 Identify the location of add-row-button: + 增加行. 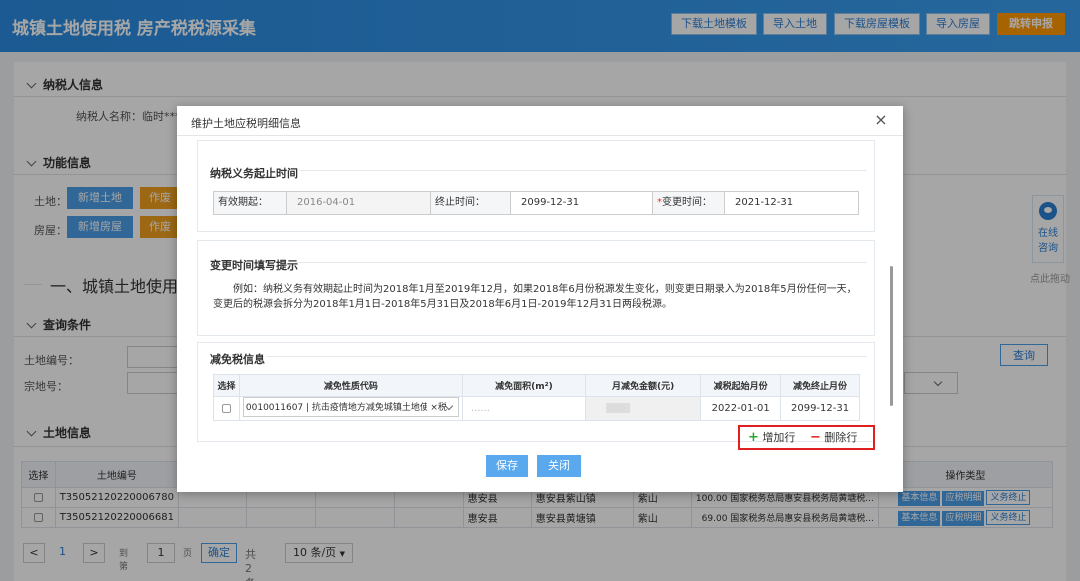
(771, 437).